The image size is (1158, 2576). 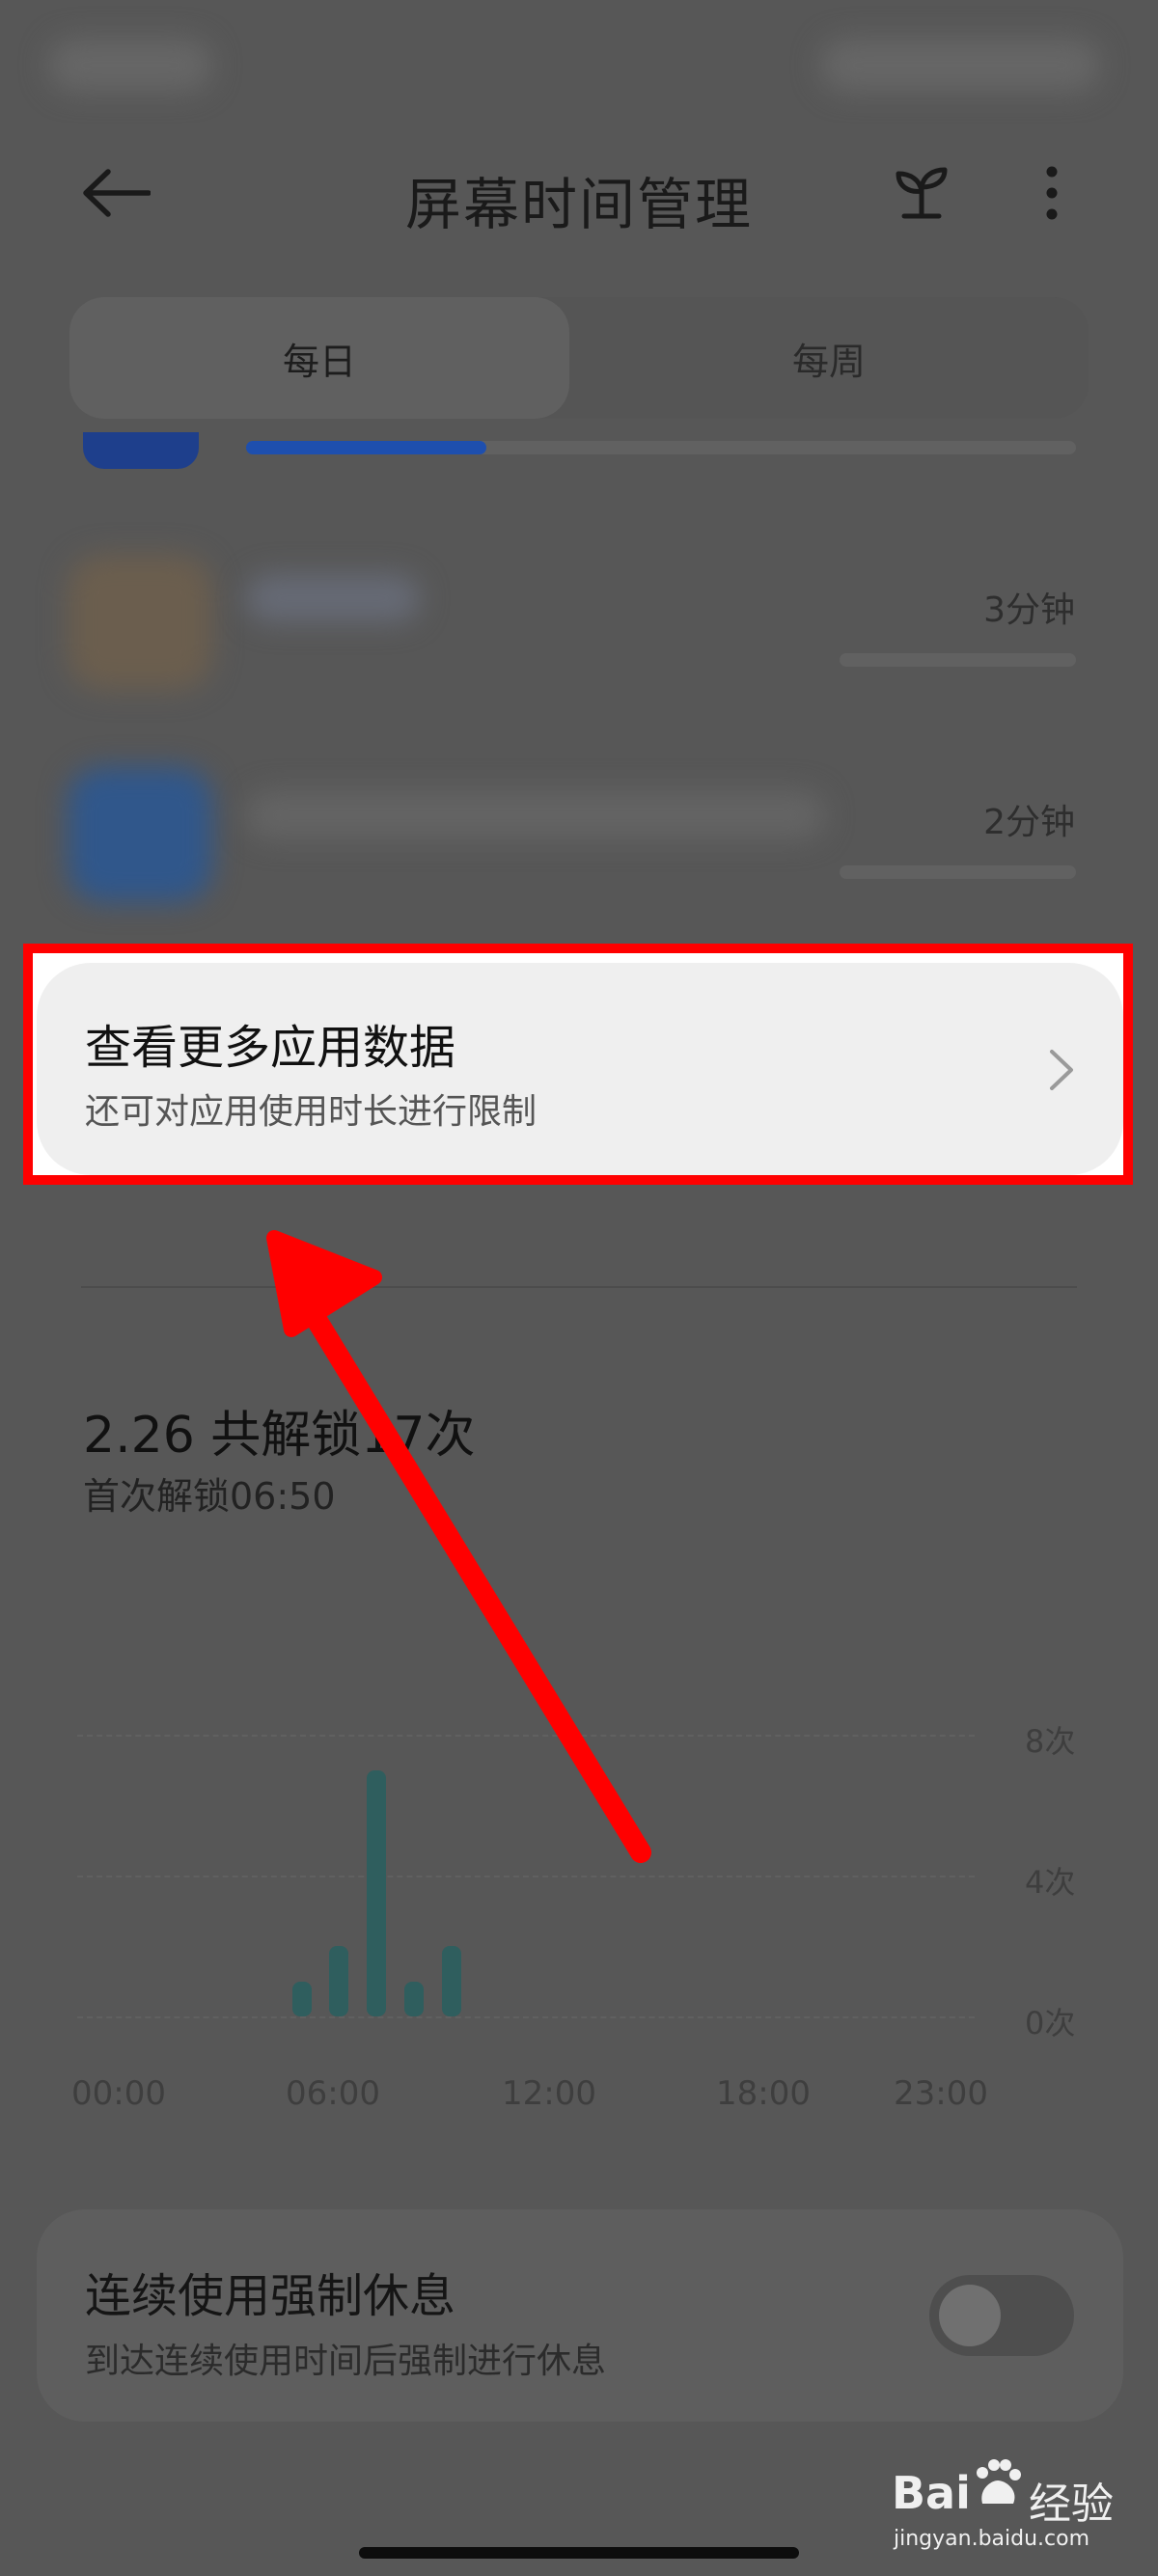 I want to click on watermark-url: jingyan.baidu.com, so click(x=992, y=2539).